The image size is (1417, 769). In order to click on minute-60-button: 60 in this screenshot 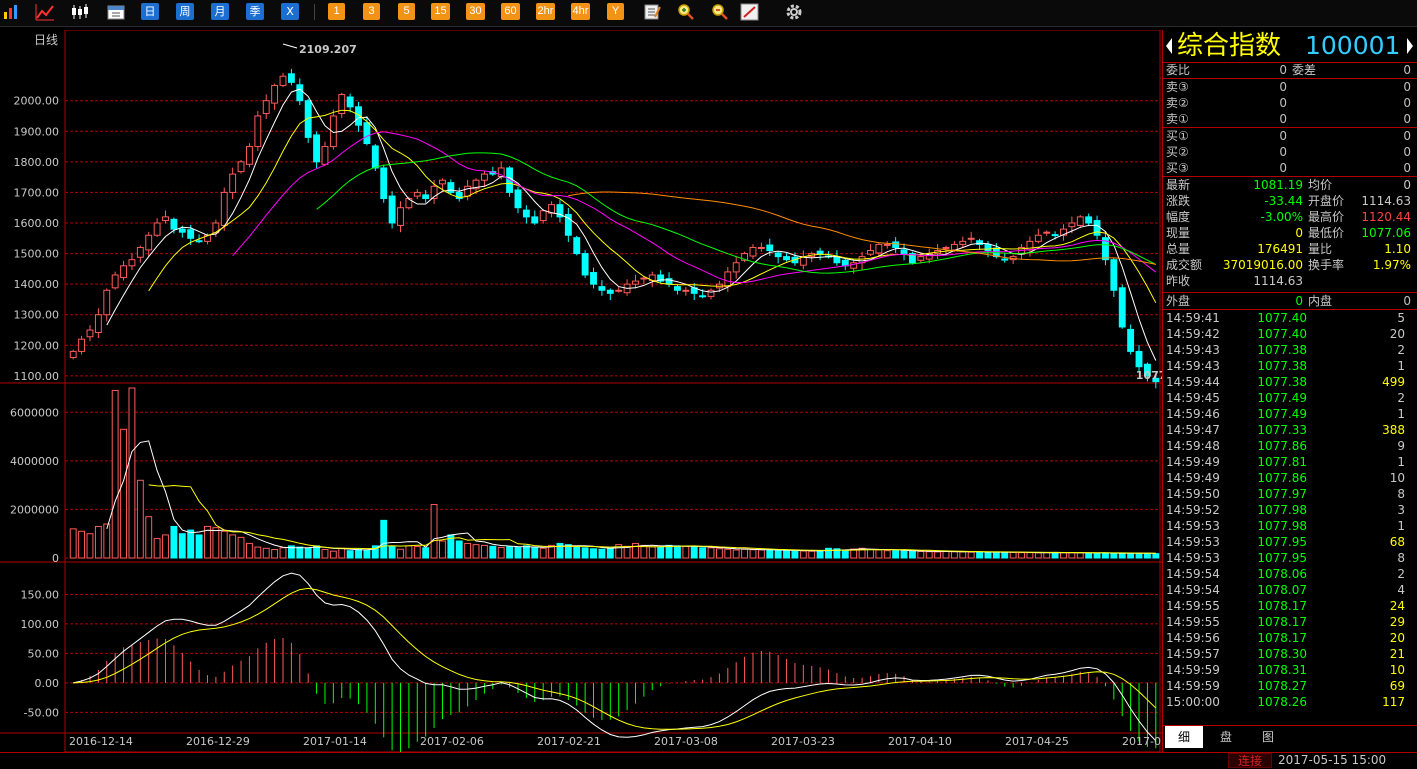, I will do `click(510, 11)`.